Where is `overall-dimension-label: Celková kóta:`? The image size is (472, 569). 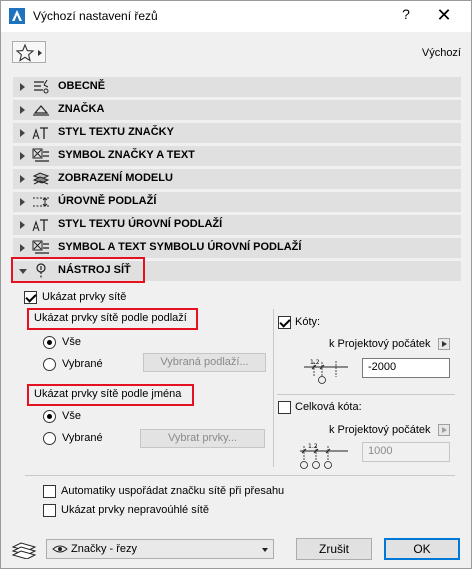 overall-dimension-label: Celková kóta: is located at coordinates (328, 407).